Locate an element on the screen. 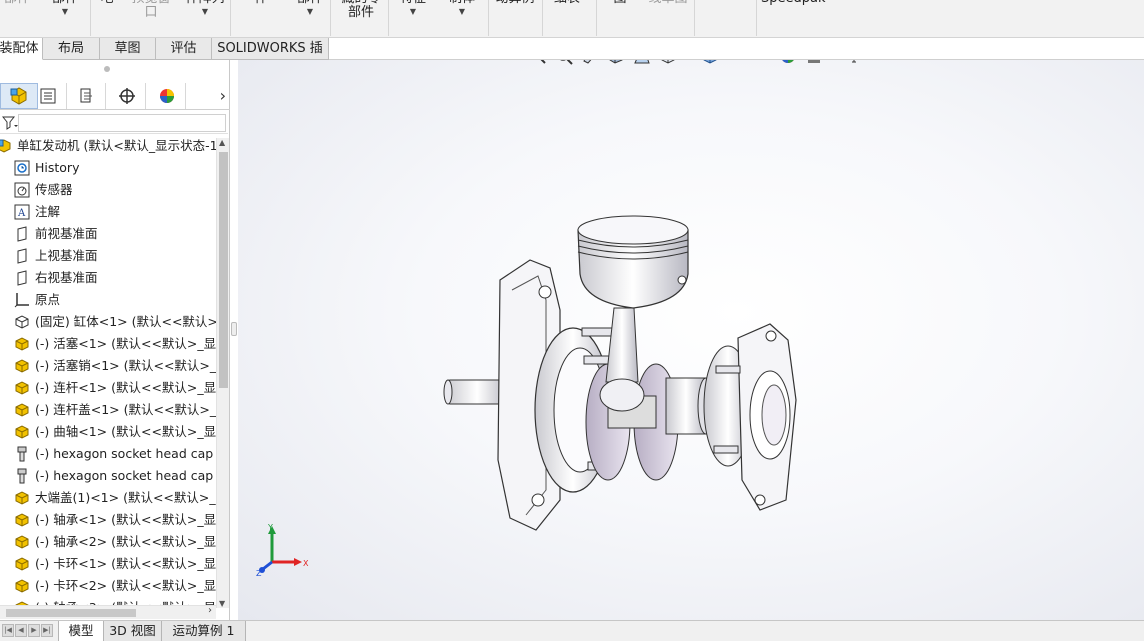  tree-item: 原点 is located at coordinates (36, 300).